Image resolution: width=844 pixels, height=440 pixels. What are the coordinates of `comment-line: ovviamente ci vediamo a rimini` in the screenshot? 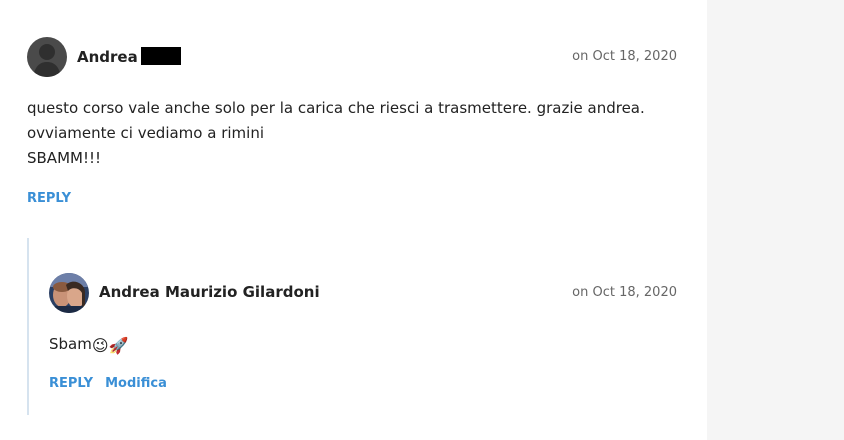 It's located at (145, 133).